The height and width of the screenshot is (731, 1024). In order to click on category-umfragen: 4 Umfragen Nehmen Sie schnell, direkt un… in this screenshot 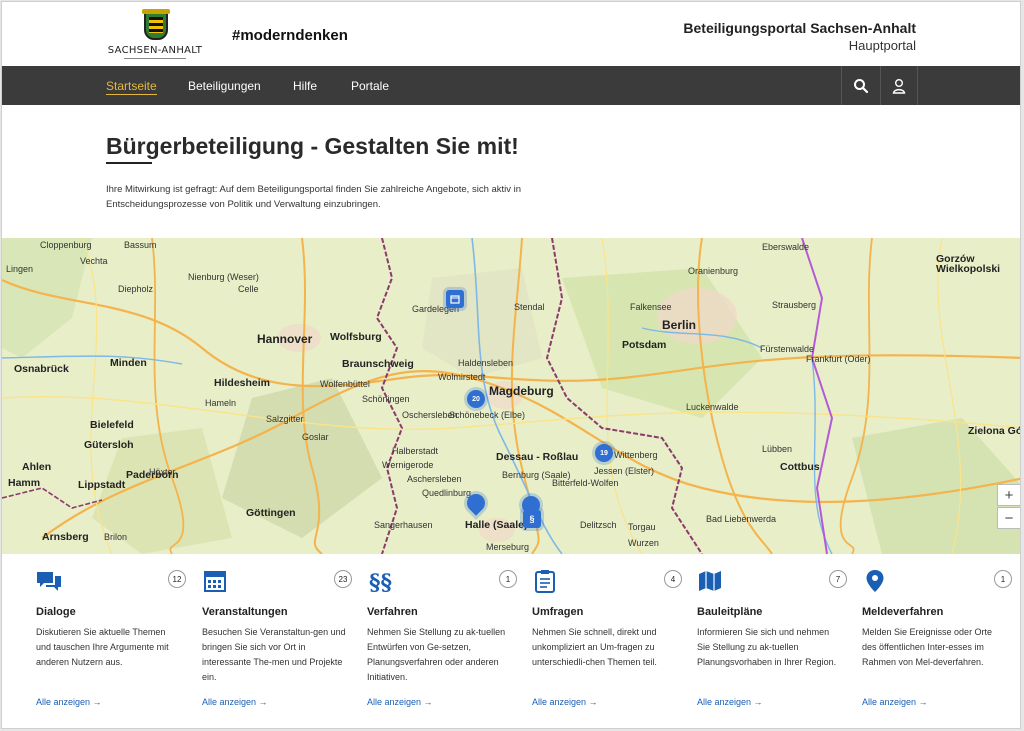, I will do `click(607, 641)`.